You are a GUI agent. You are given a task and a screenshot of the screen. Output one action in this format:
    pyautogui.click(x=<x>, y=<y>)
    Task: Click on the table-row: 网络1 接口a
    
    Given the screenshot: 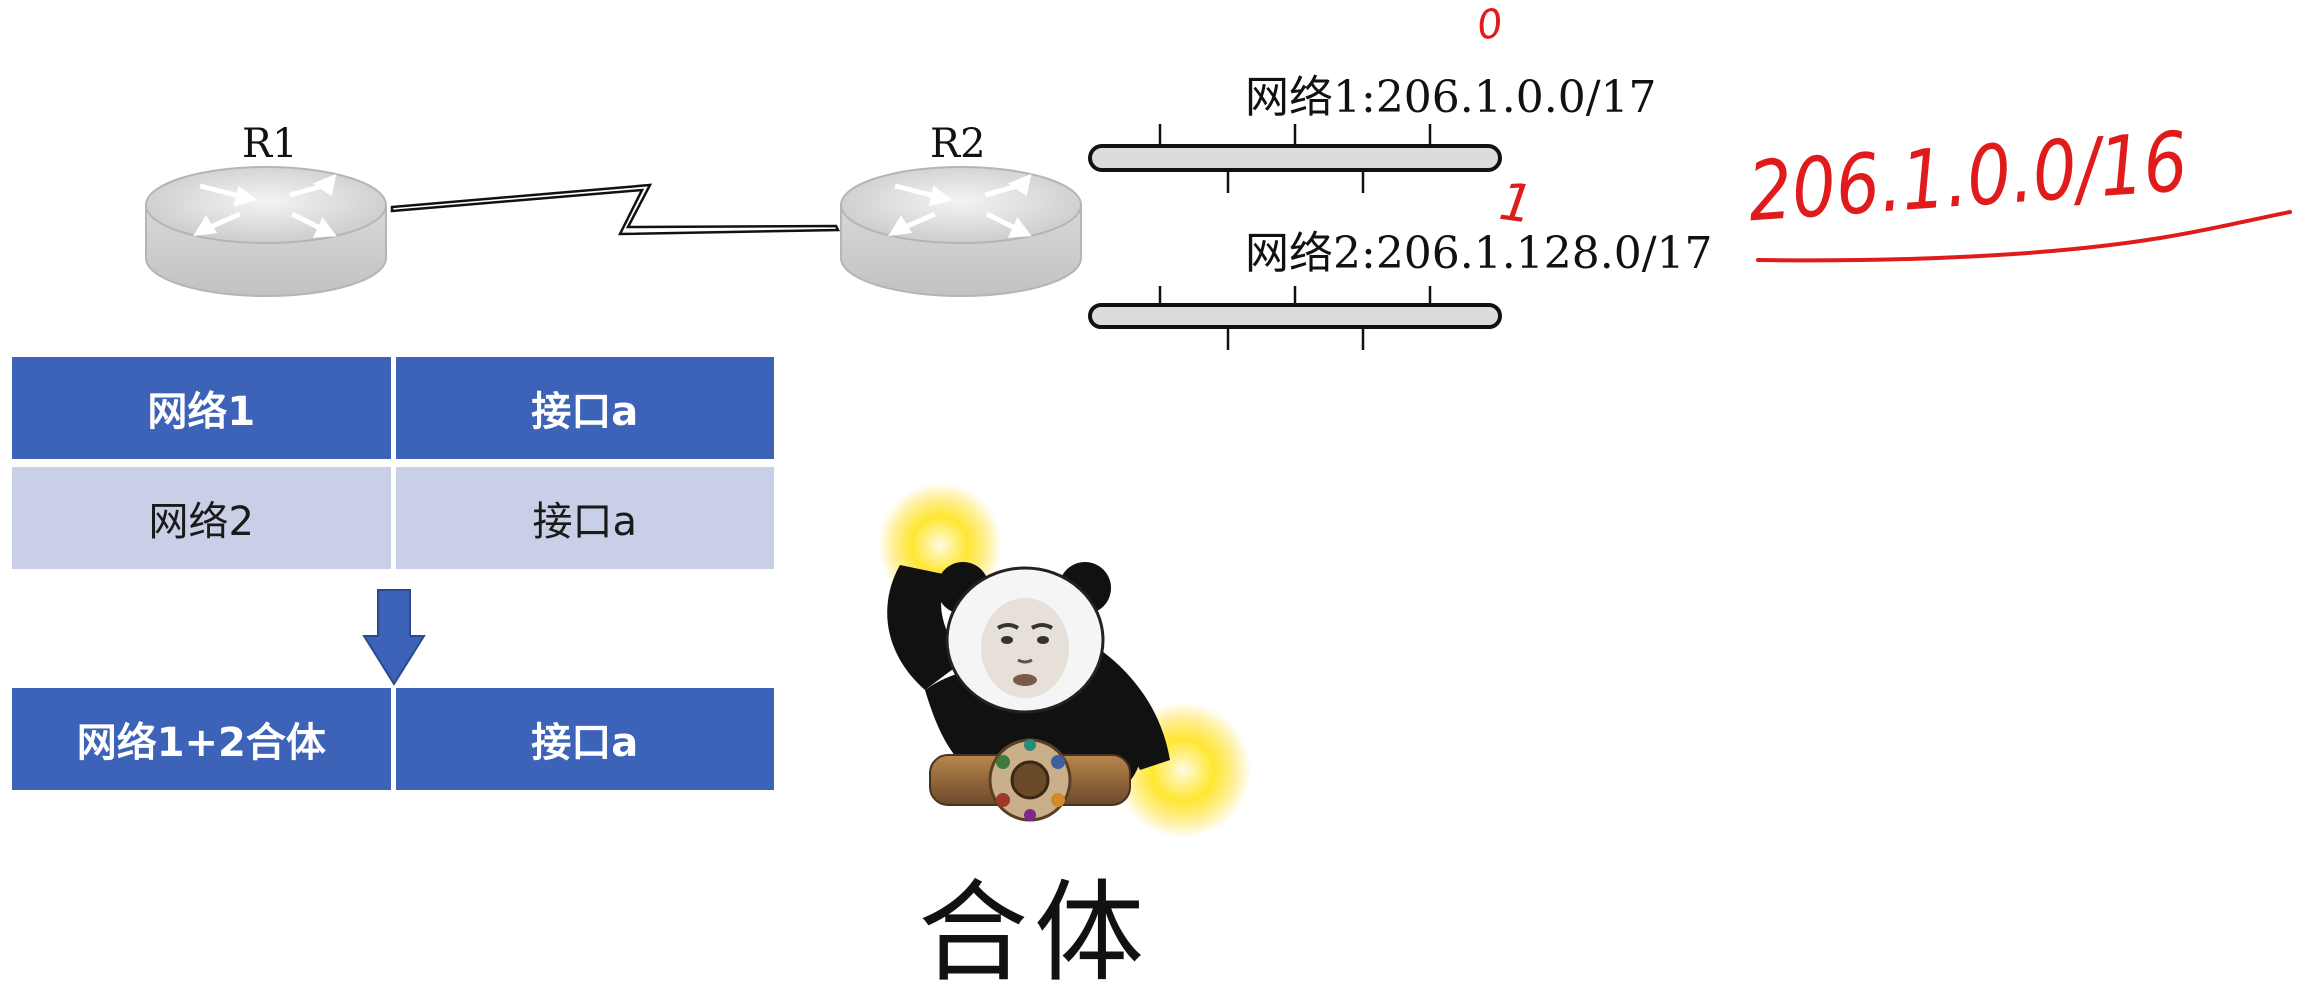 What is the action you would take?
    pyautogui.click(x=393, y=408)
    